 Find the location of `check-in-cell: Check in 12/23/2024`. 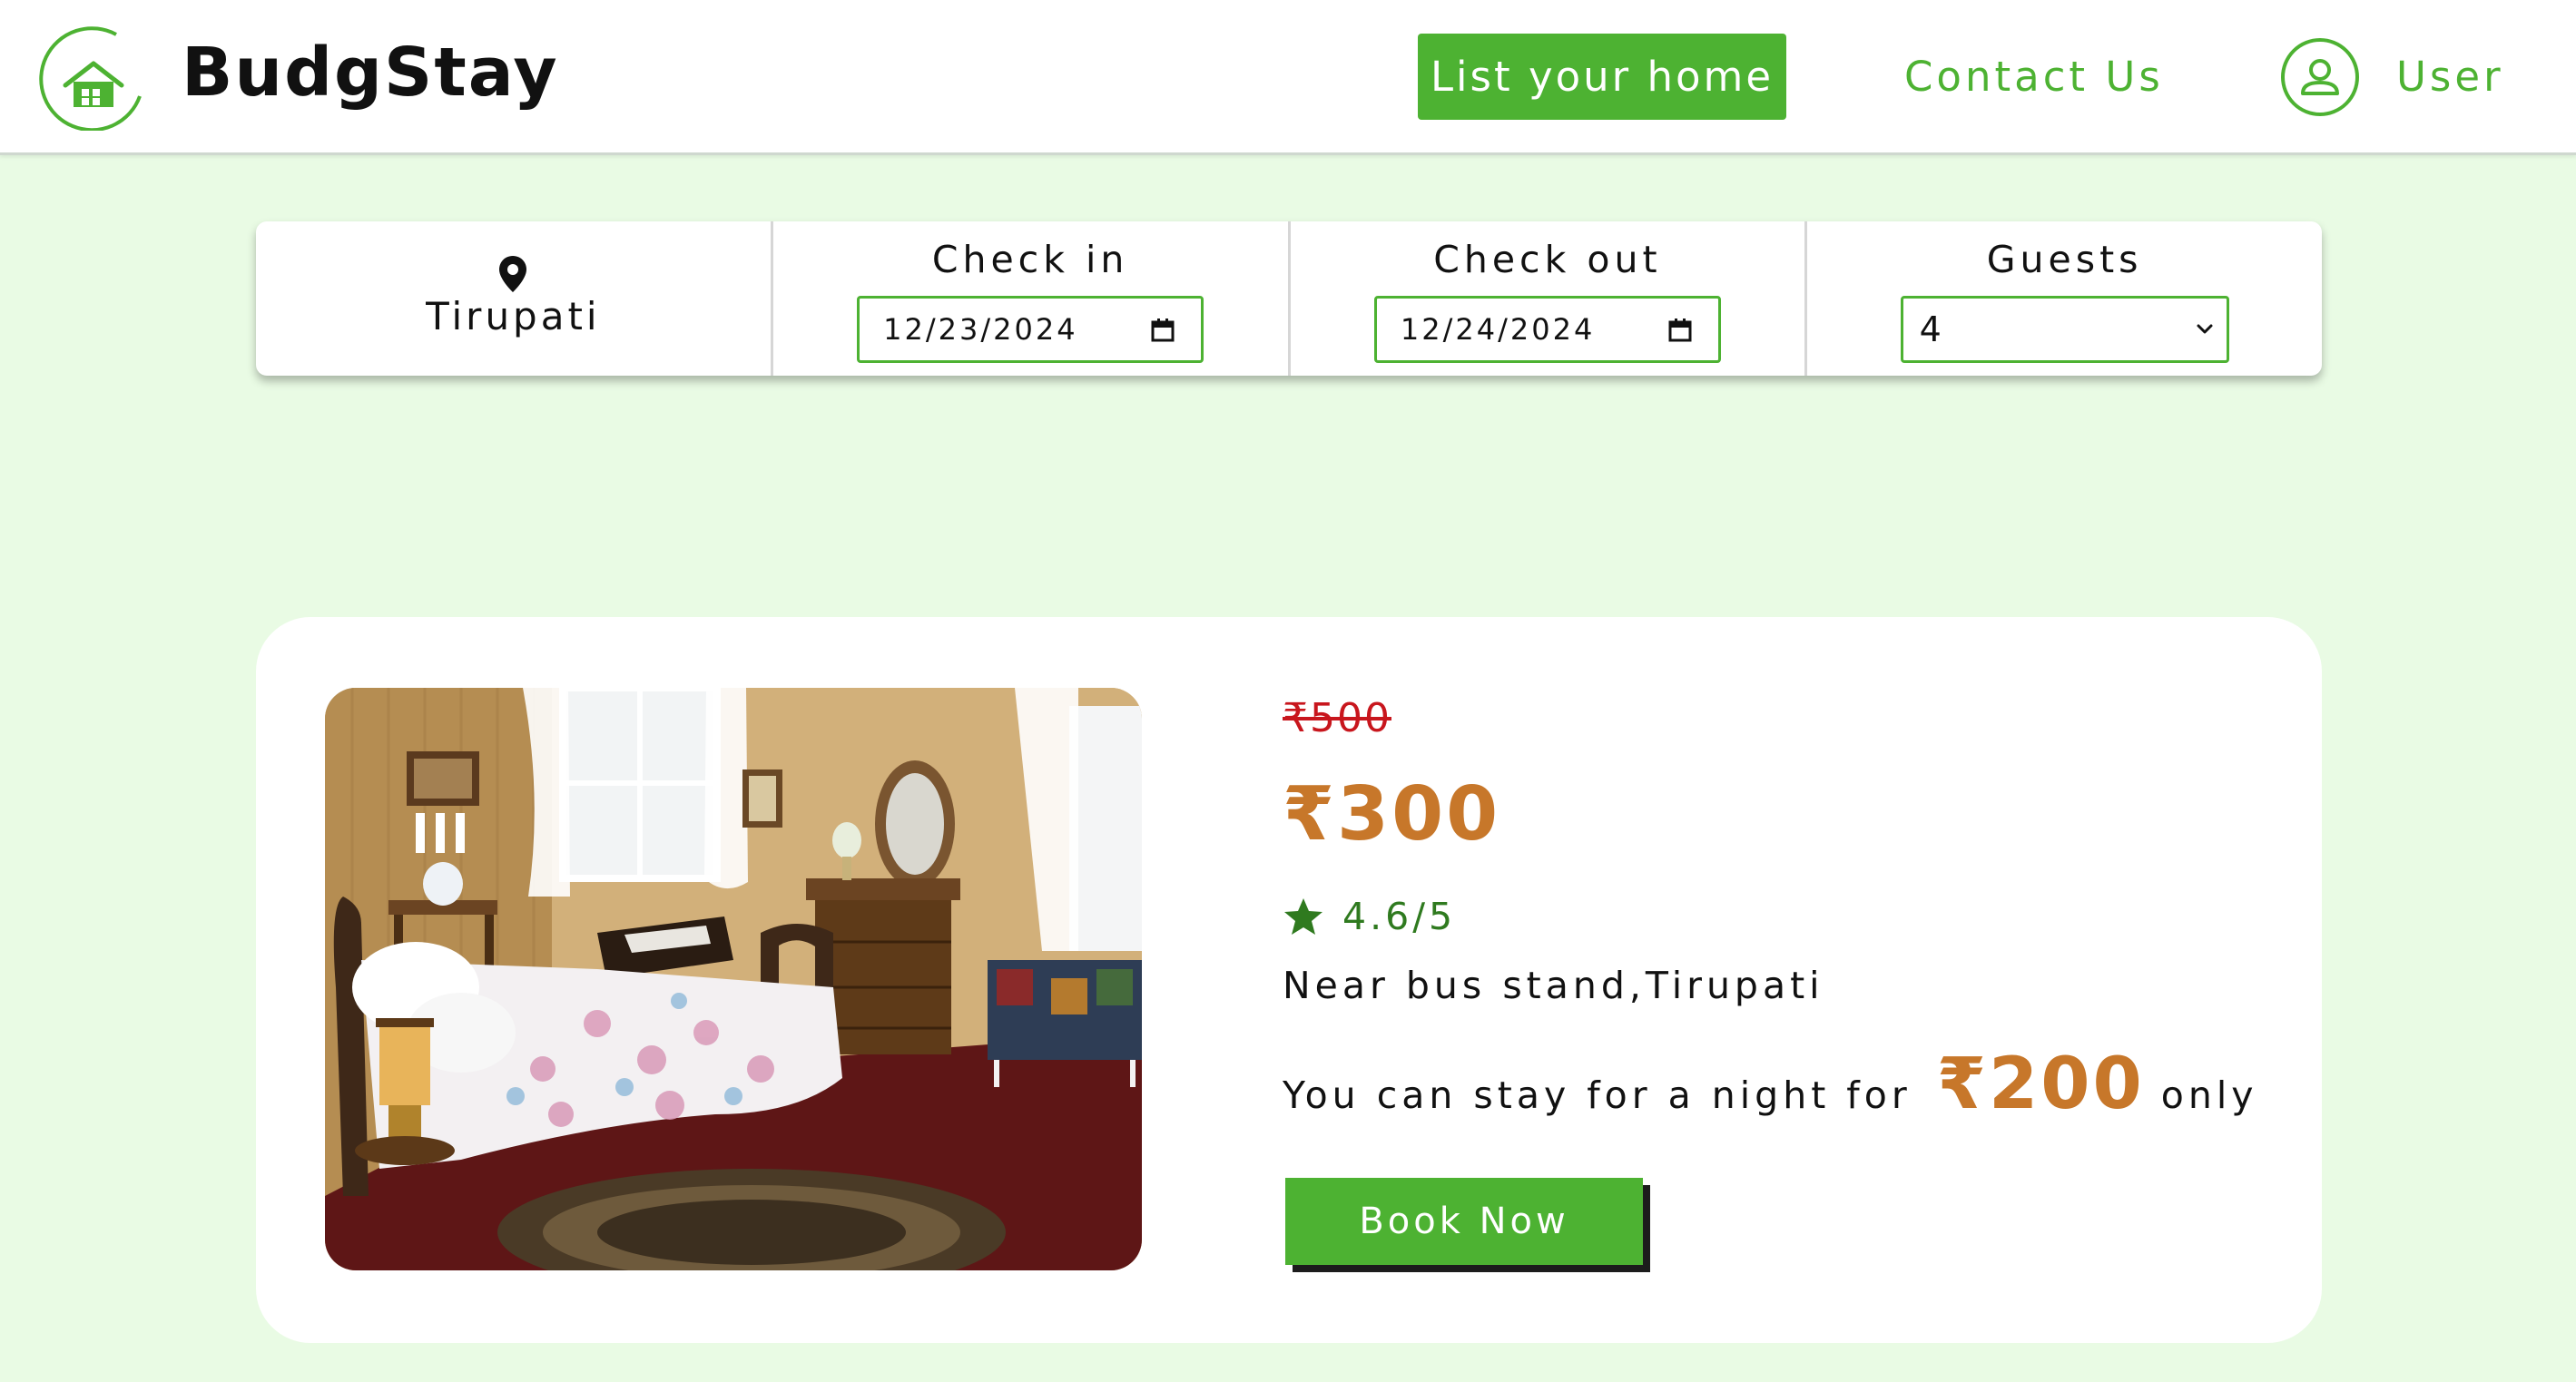

check-in-cell: Check in 12/23/2024 is located at coordinates (1032, 298).